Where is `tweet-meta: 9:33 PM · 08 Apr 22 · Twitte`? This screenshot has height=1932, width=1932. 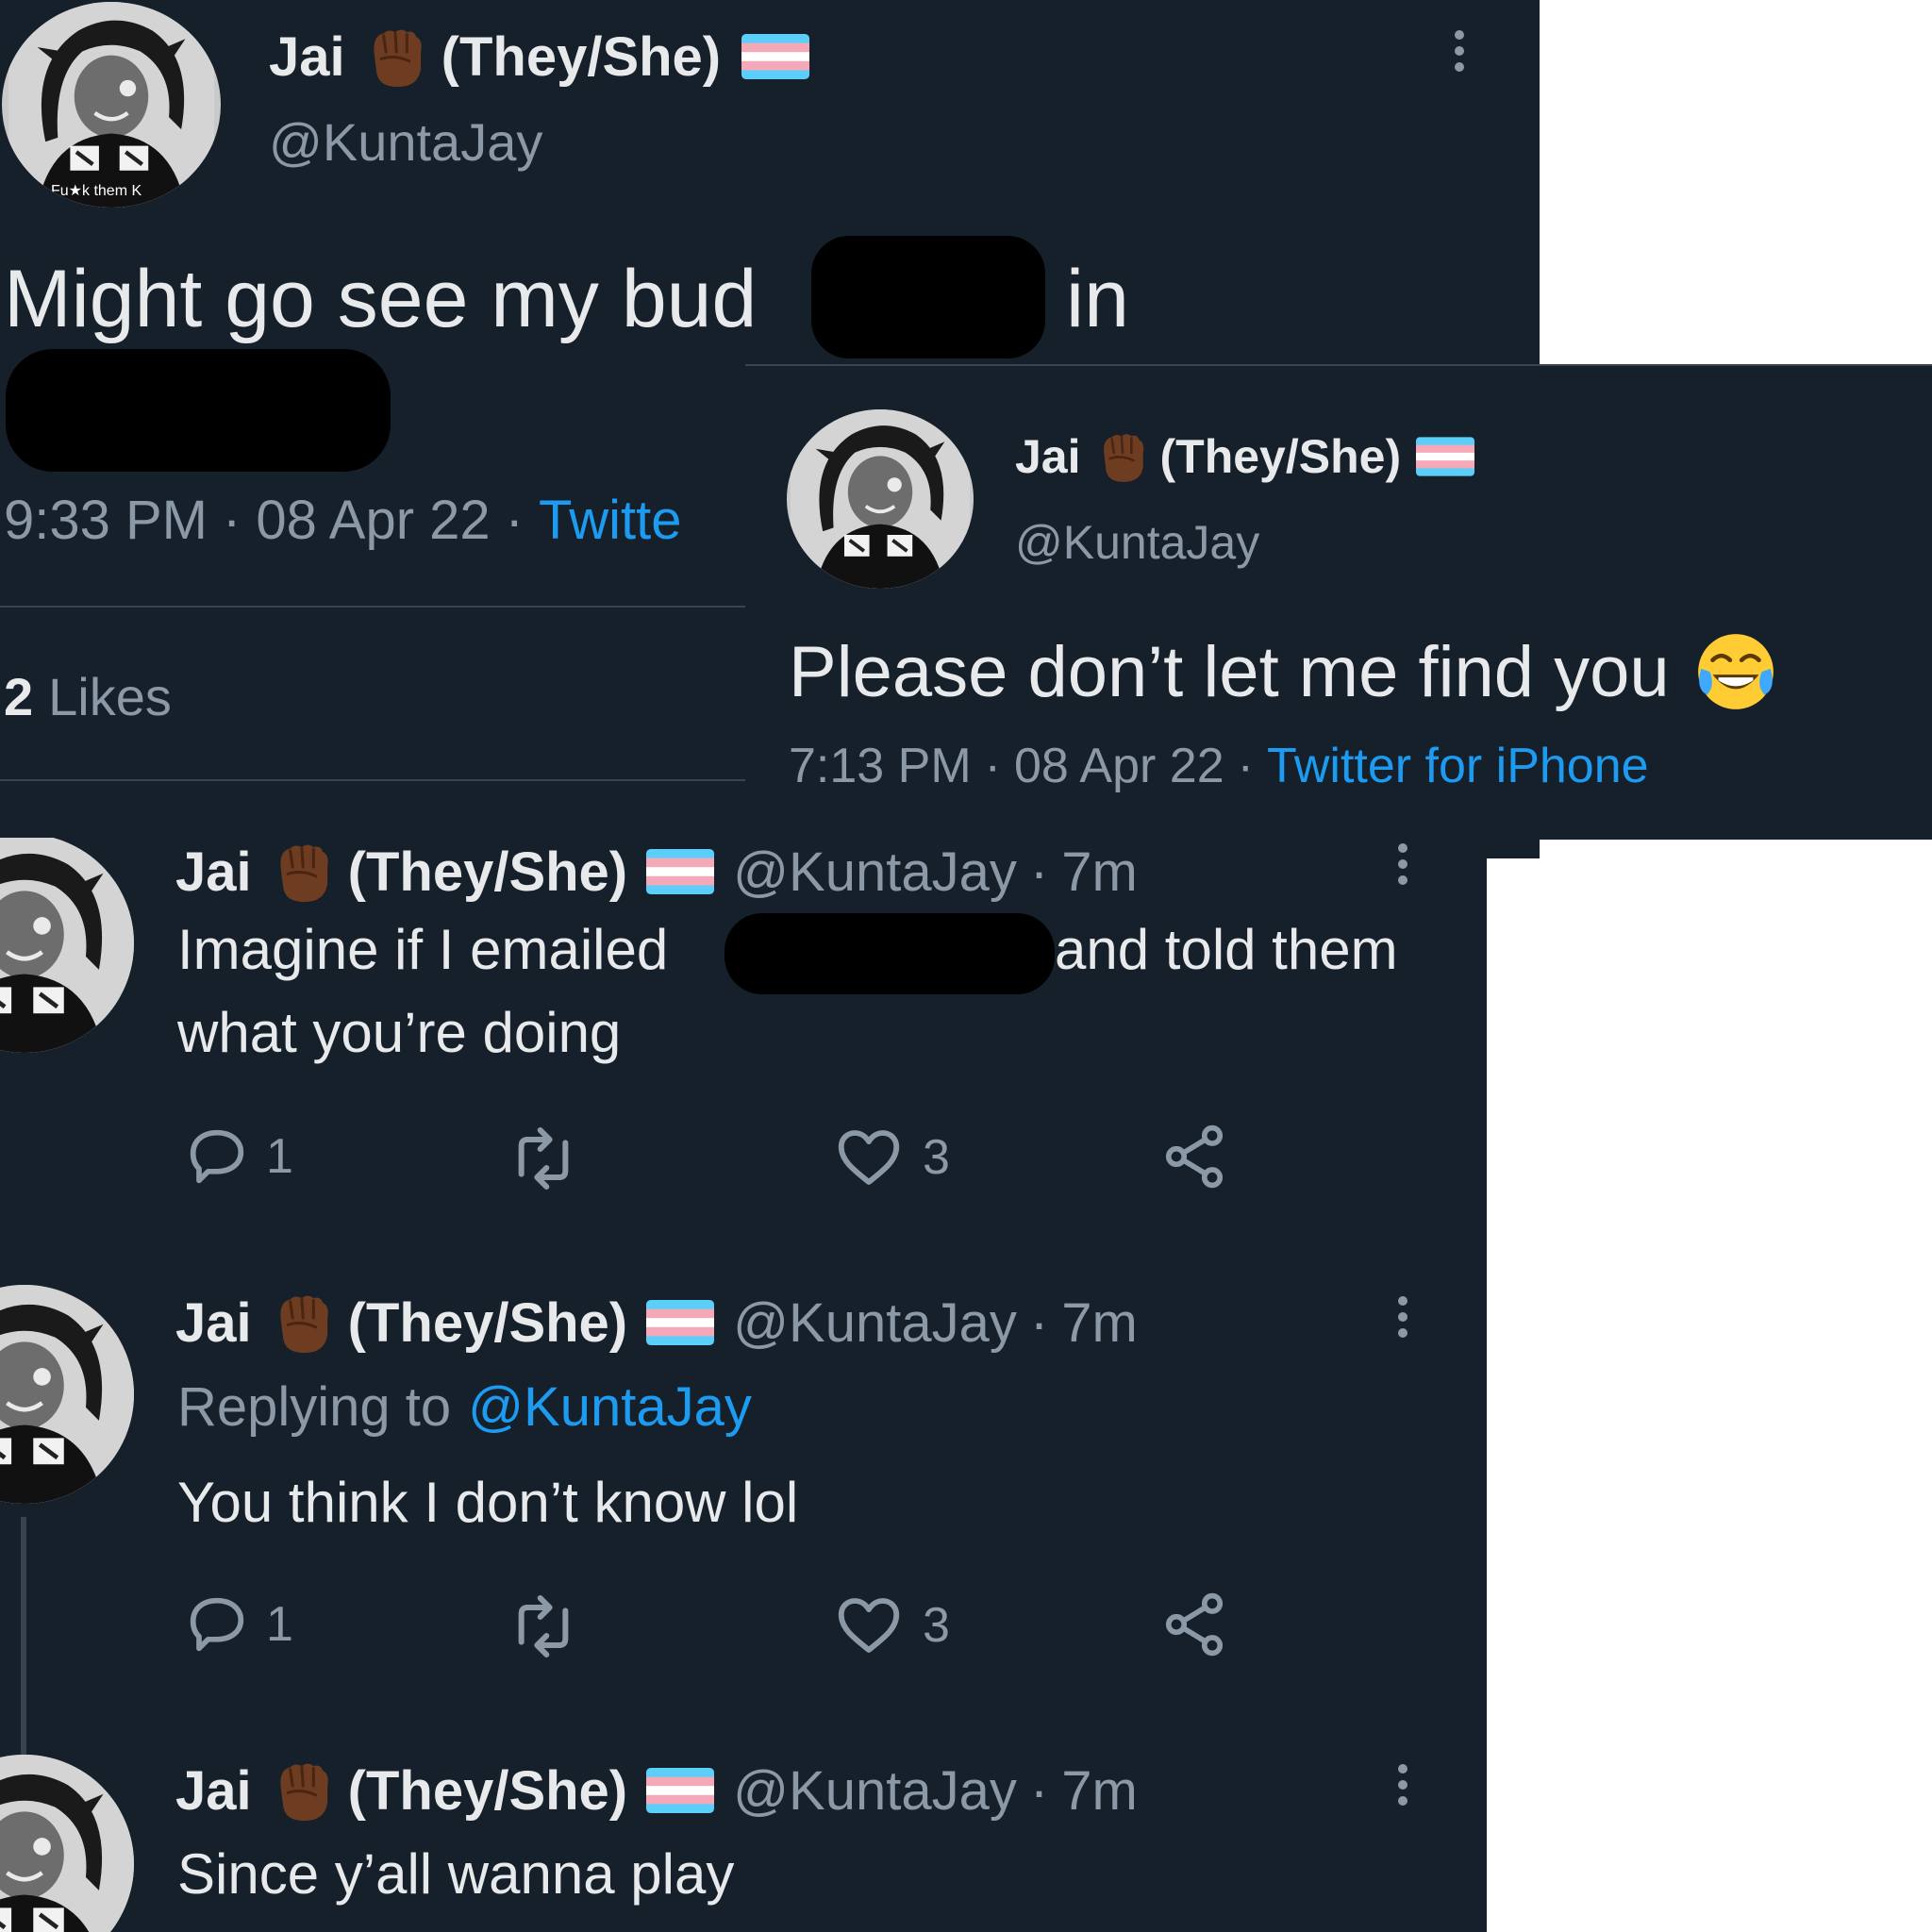
tweet-meta: 9:33 PM · 08 Apr 22 · Twitte is located at coordinates (342, 520).